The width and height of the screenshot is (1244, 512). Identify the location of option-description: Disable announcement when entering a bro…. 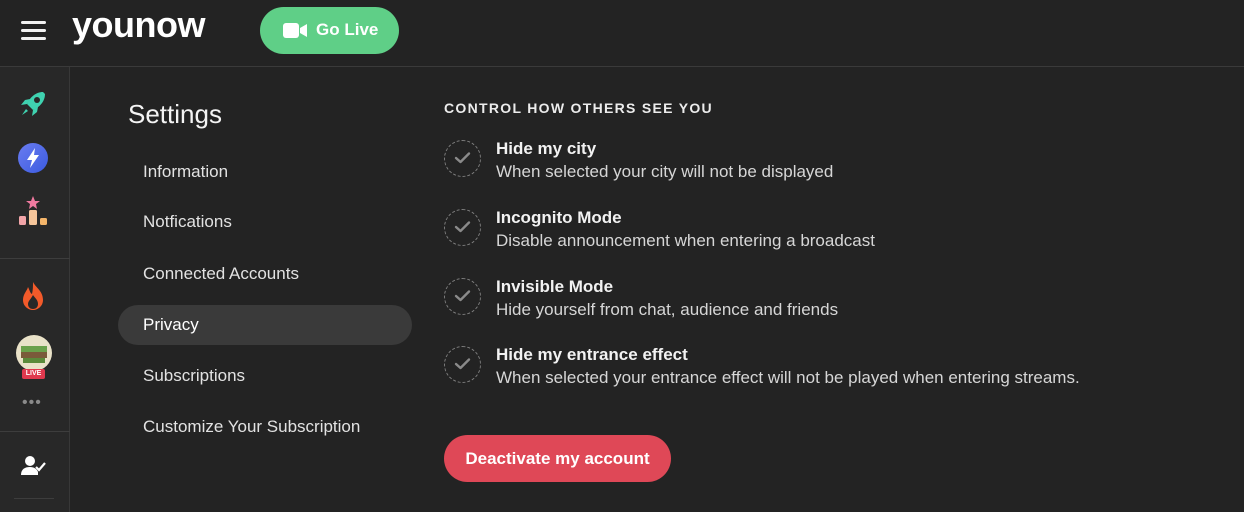
(685, 240).